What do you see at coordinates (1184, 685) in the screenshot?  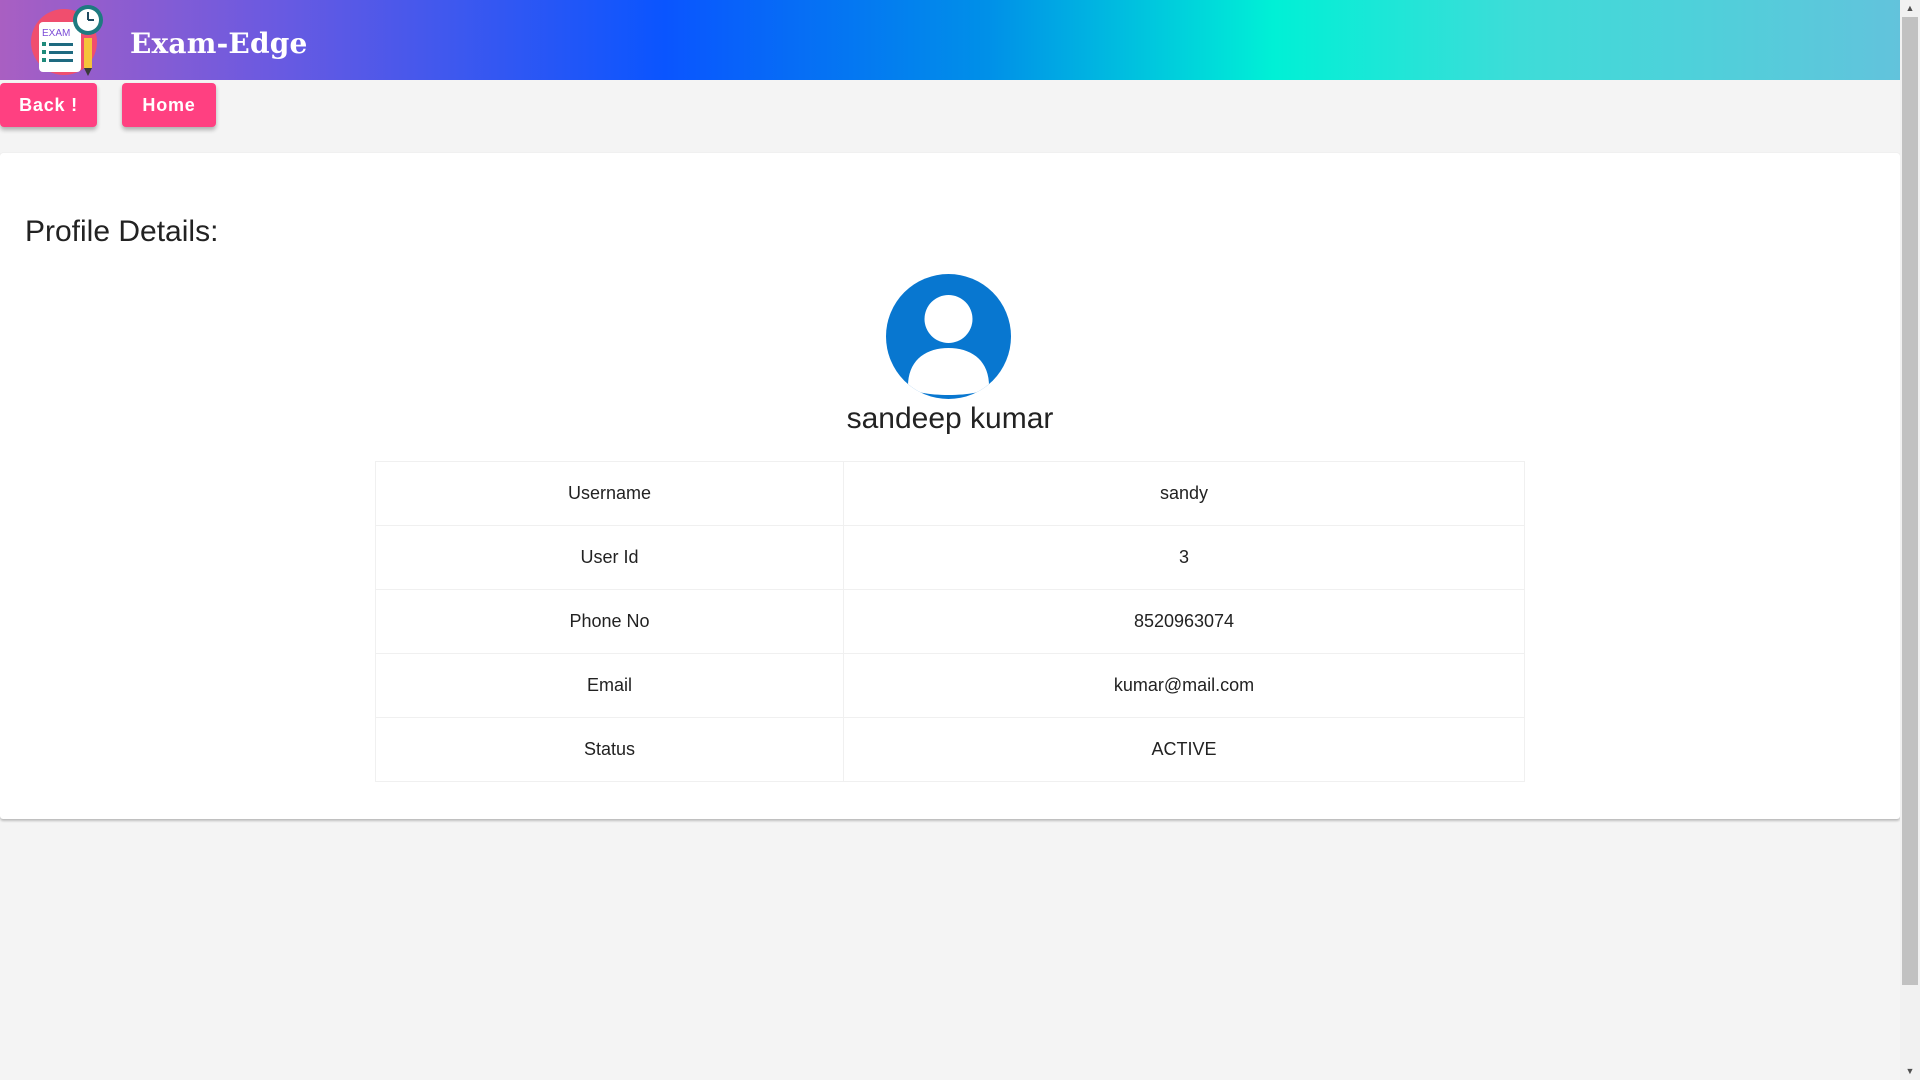 I see `detail-value: kumar@mail.com` at bounding box center [1184, 685].